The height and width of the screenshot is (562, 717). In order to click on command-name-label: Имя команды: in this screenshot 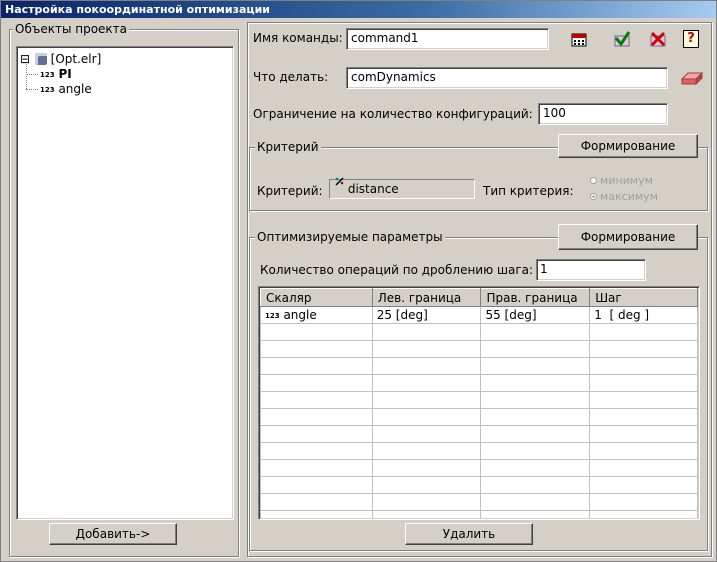, I will do `click(298, 38)`.